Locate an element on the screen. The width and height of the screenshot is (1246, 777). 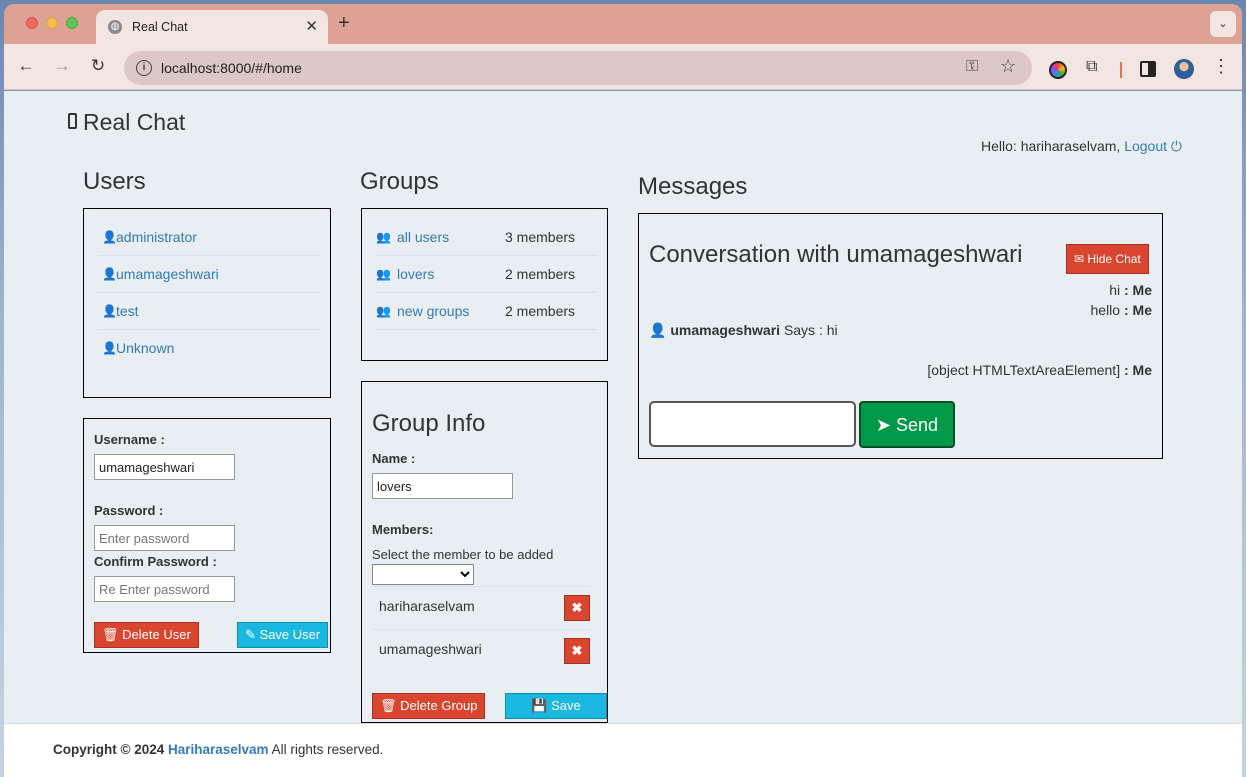
close-tab-icon: ✕ is located at coordinates (311, 26).